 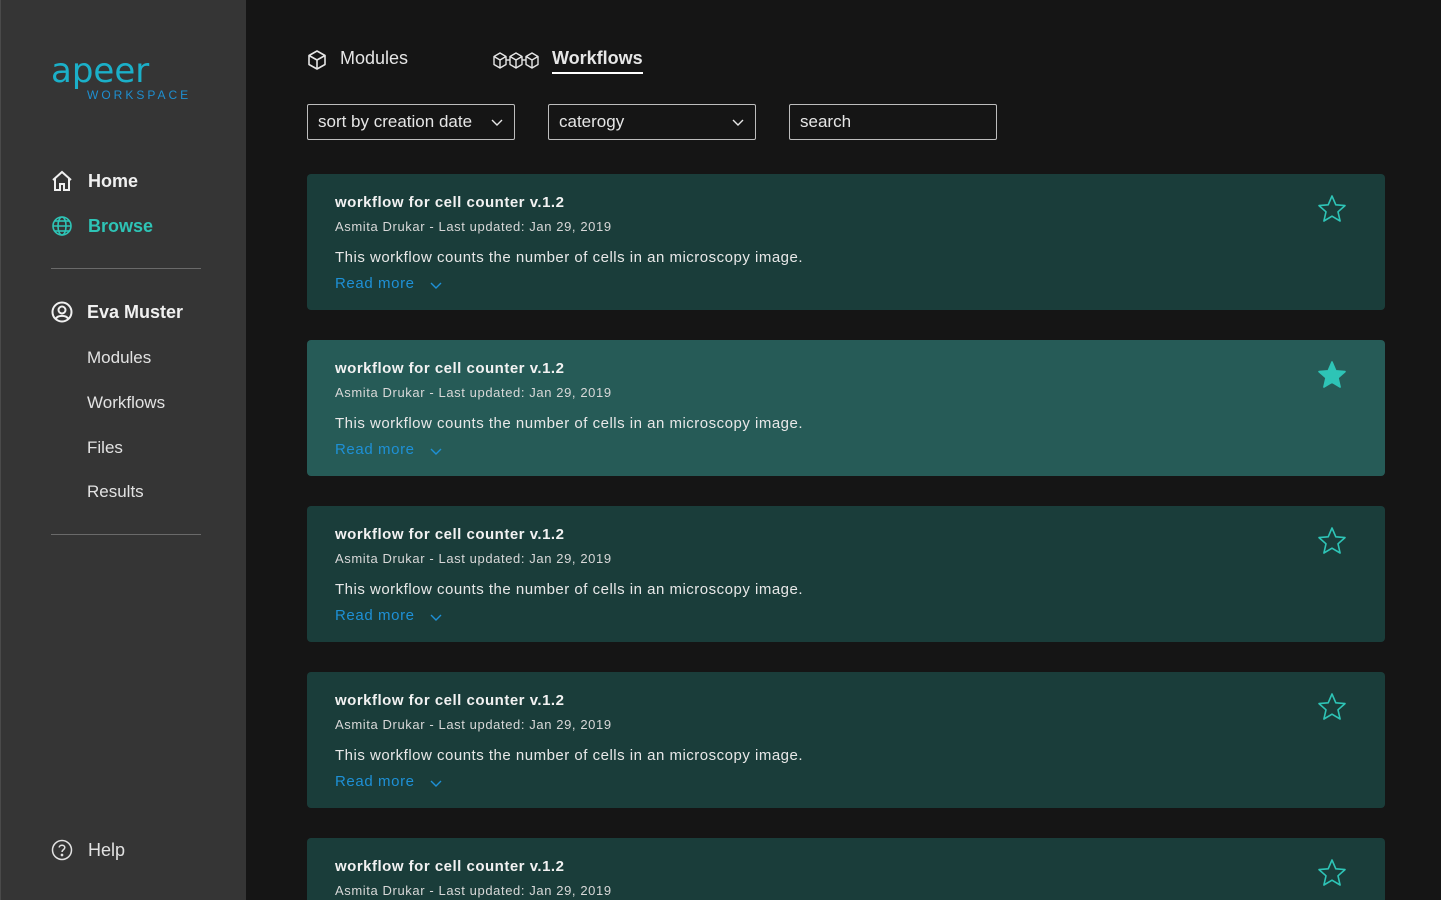 I want to click on sidebar-item-label: Home, so click(x=113, y=180).